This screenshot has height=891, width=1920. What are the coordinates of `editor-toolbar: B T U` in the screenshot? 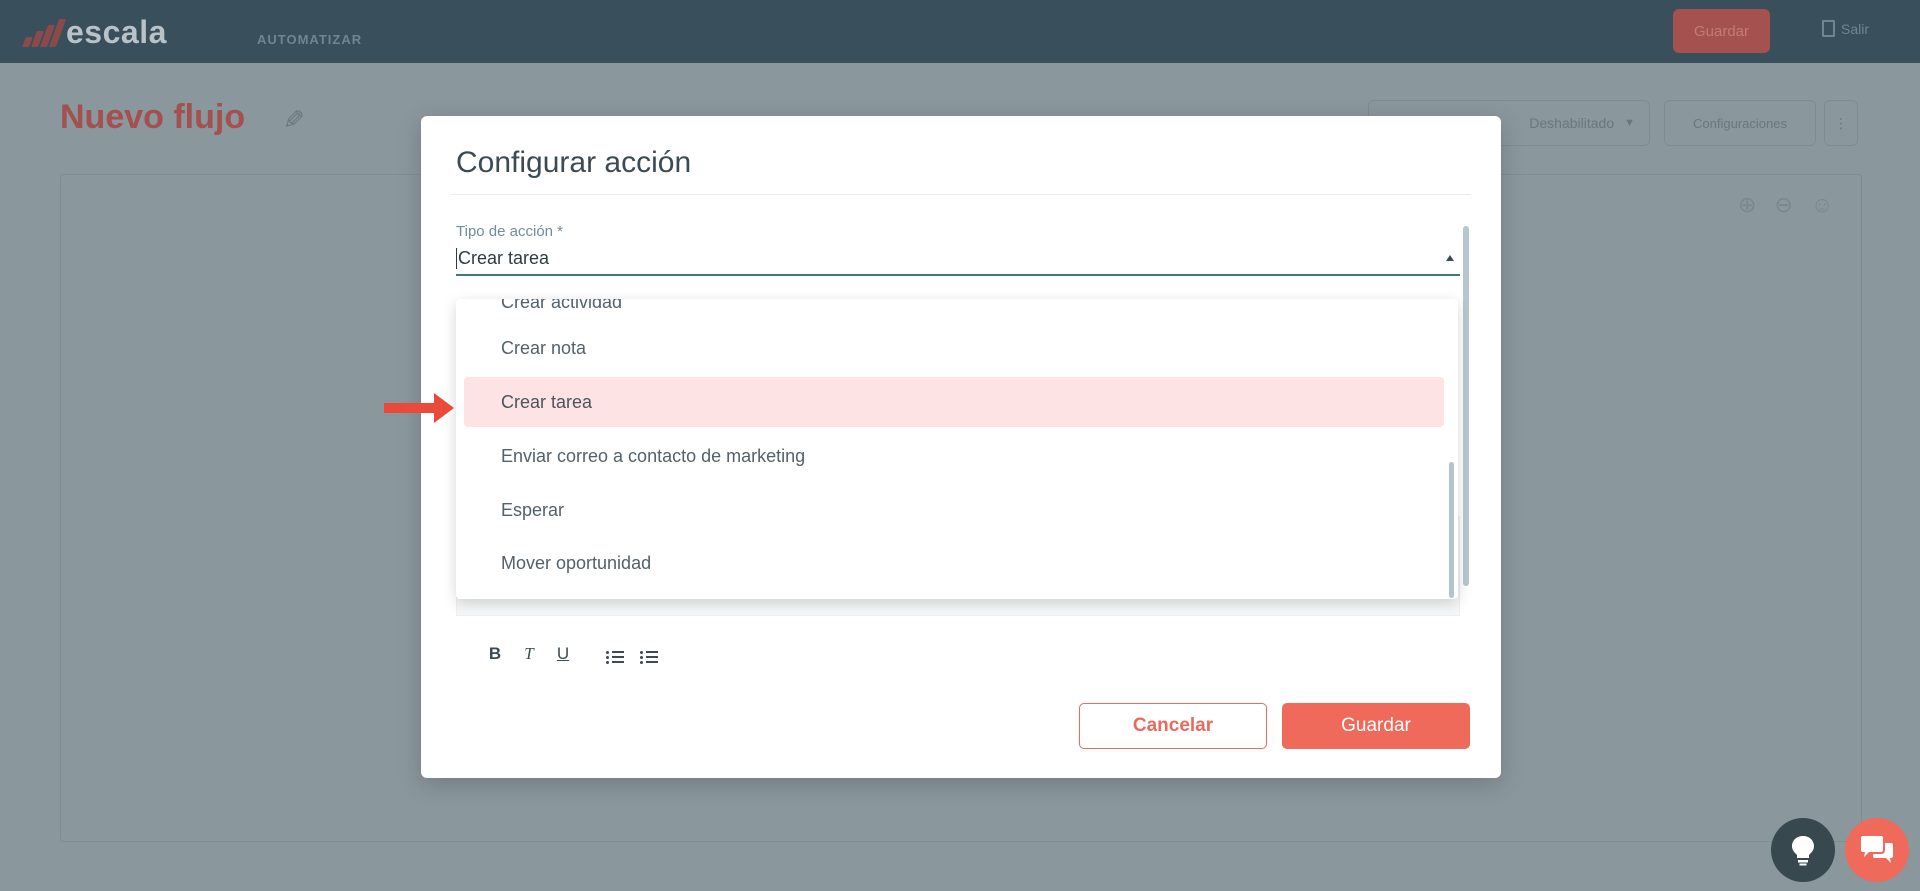 It's located at (958, 653).